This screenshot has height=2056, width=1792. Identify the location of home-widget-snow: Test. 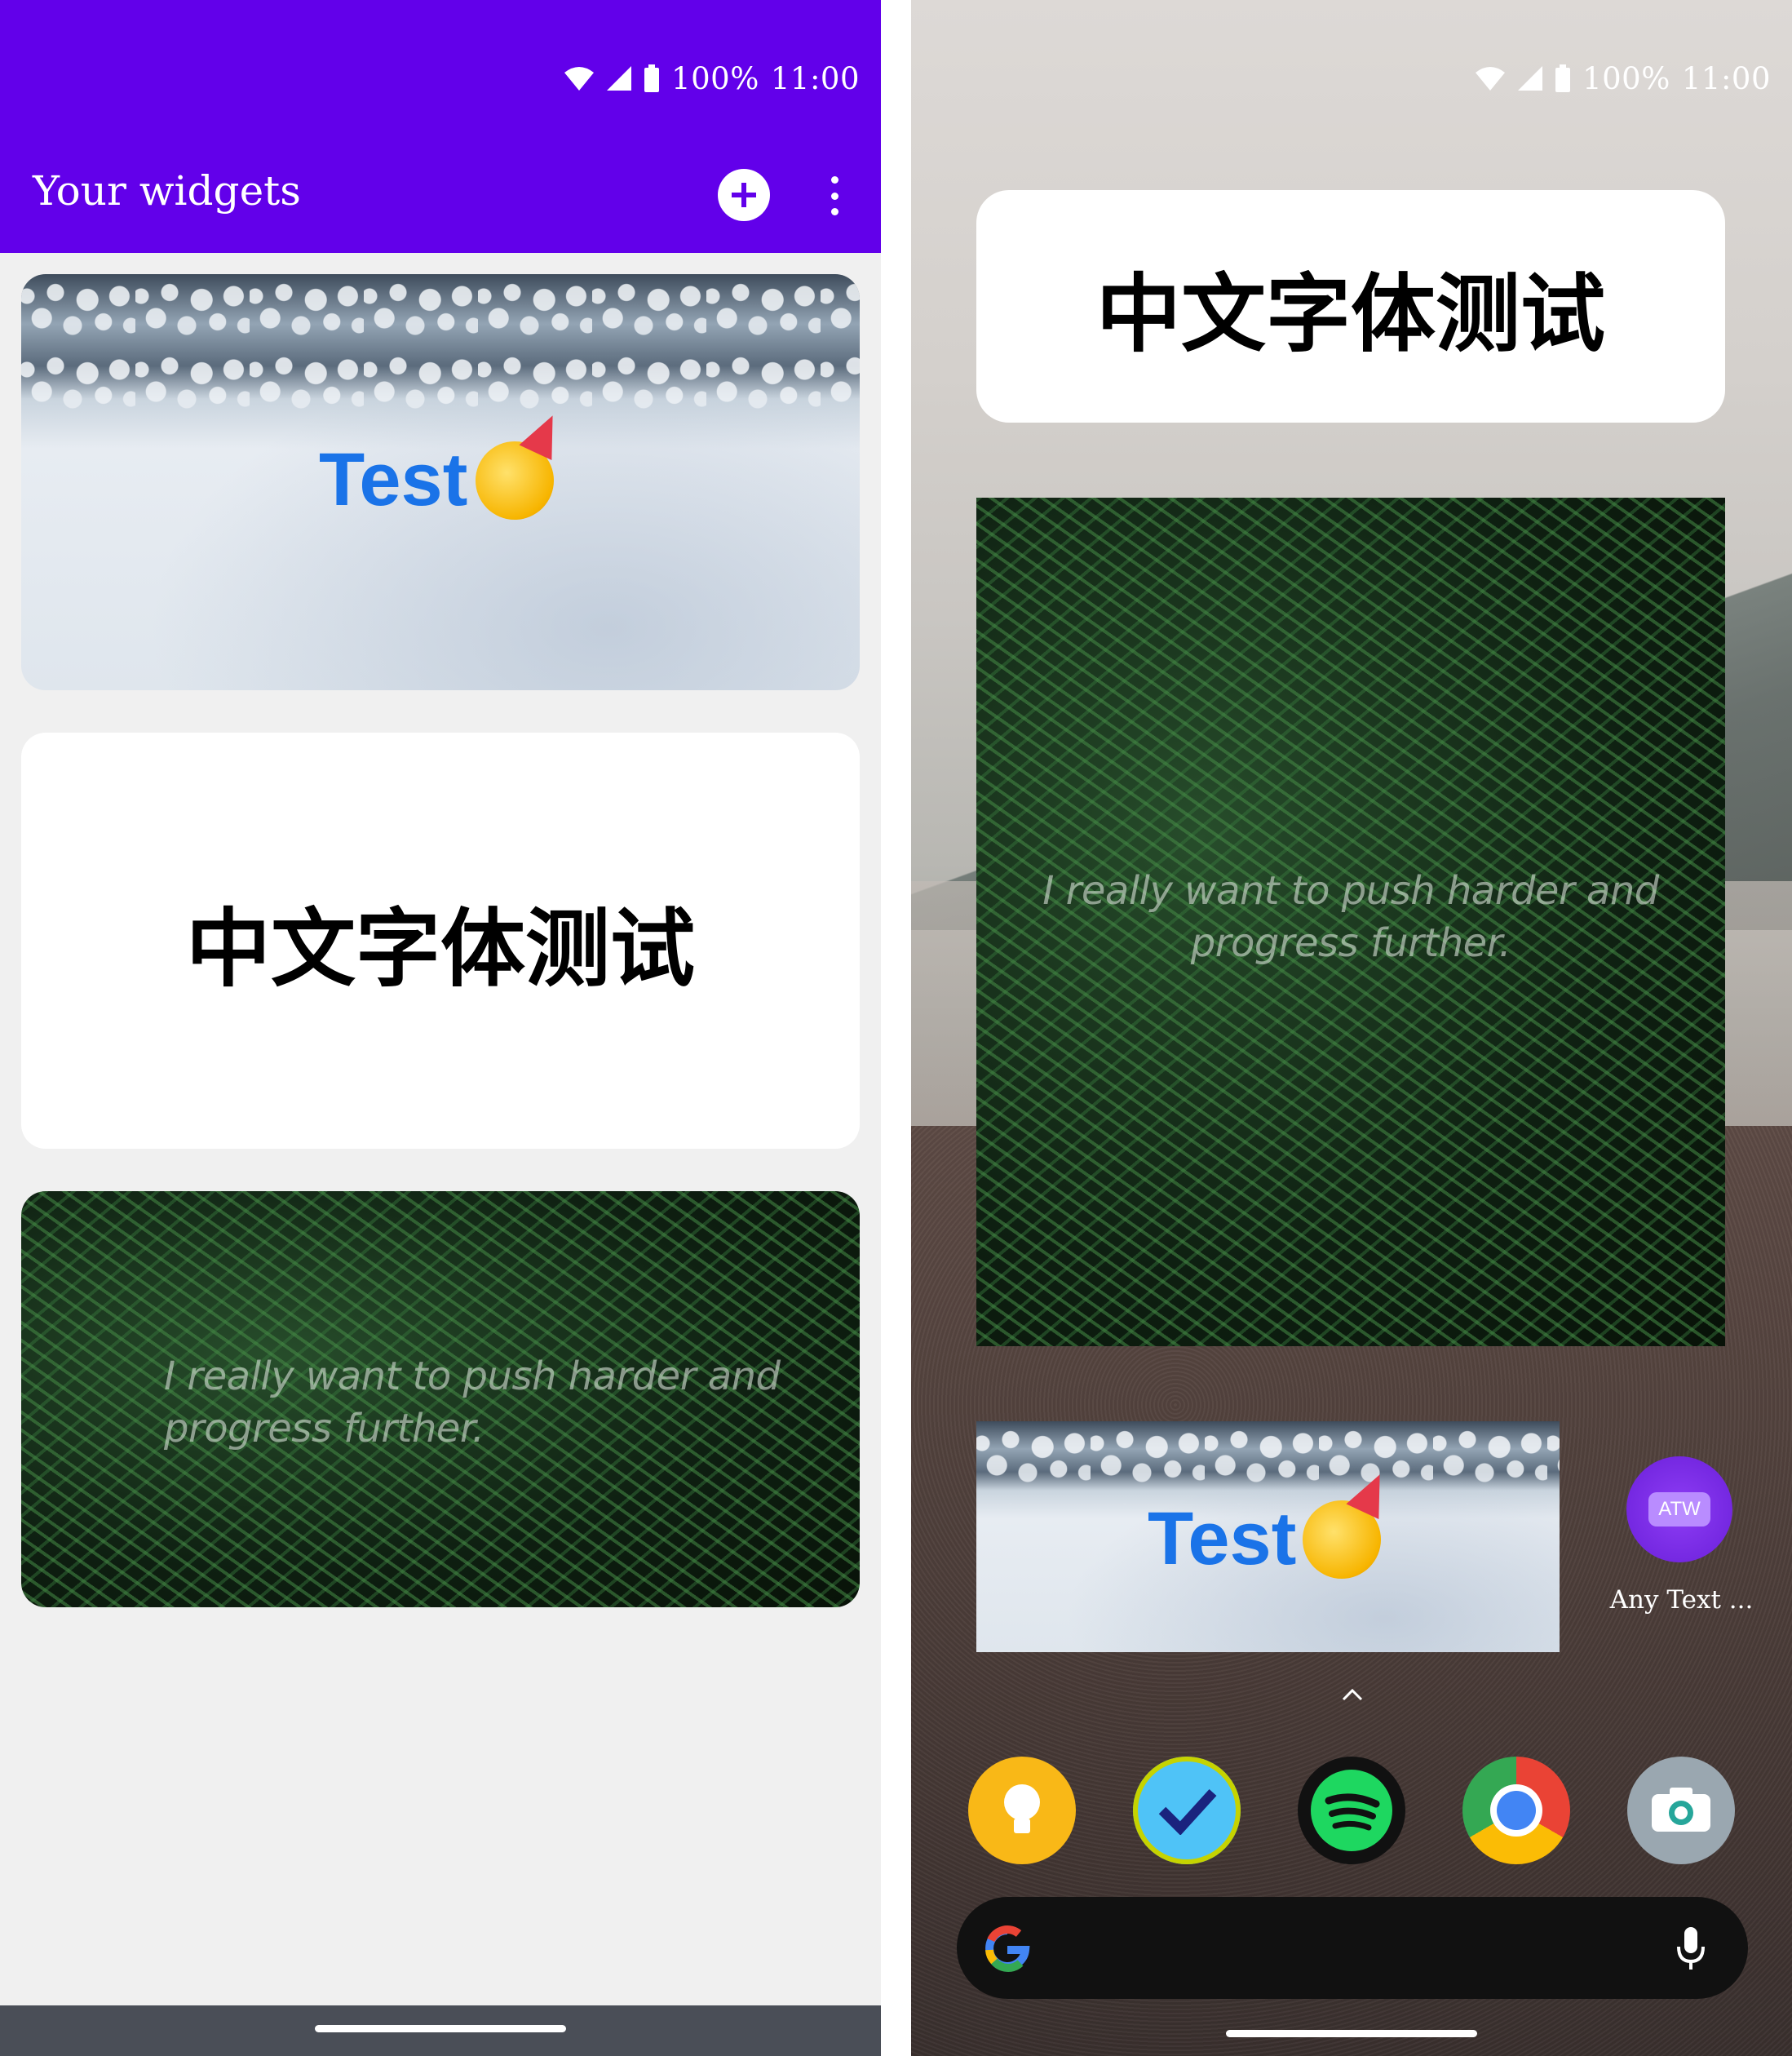
(1268, 1537).